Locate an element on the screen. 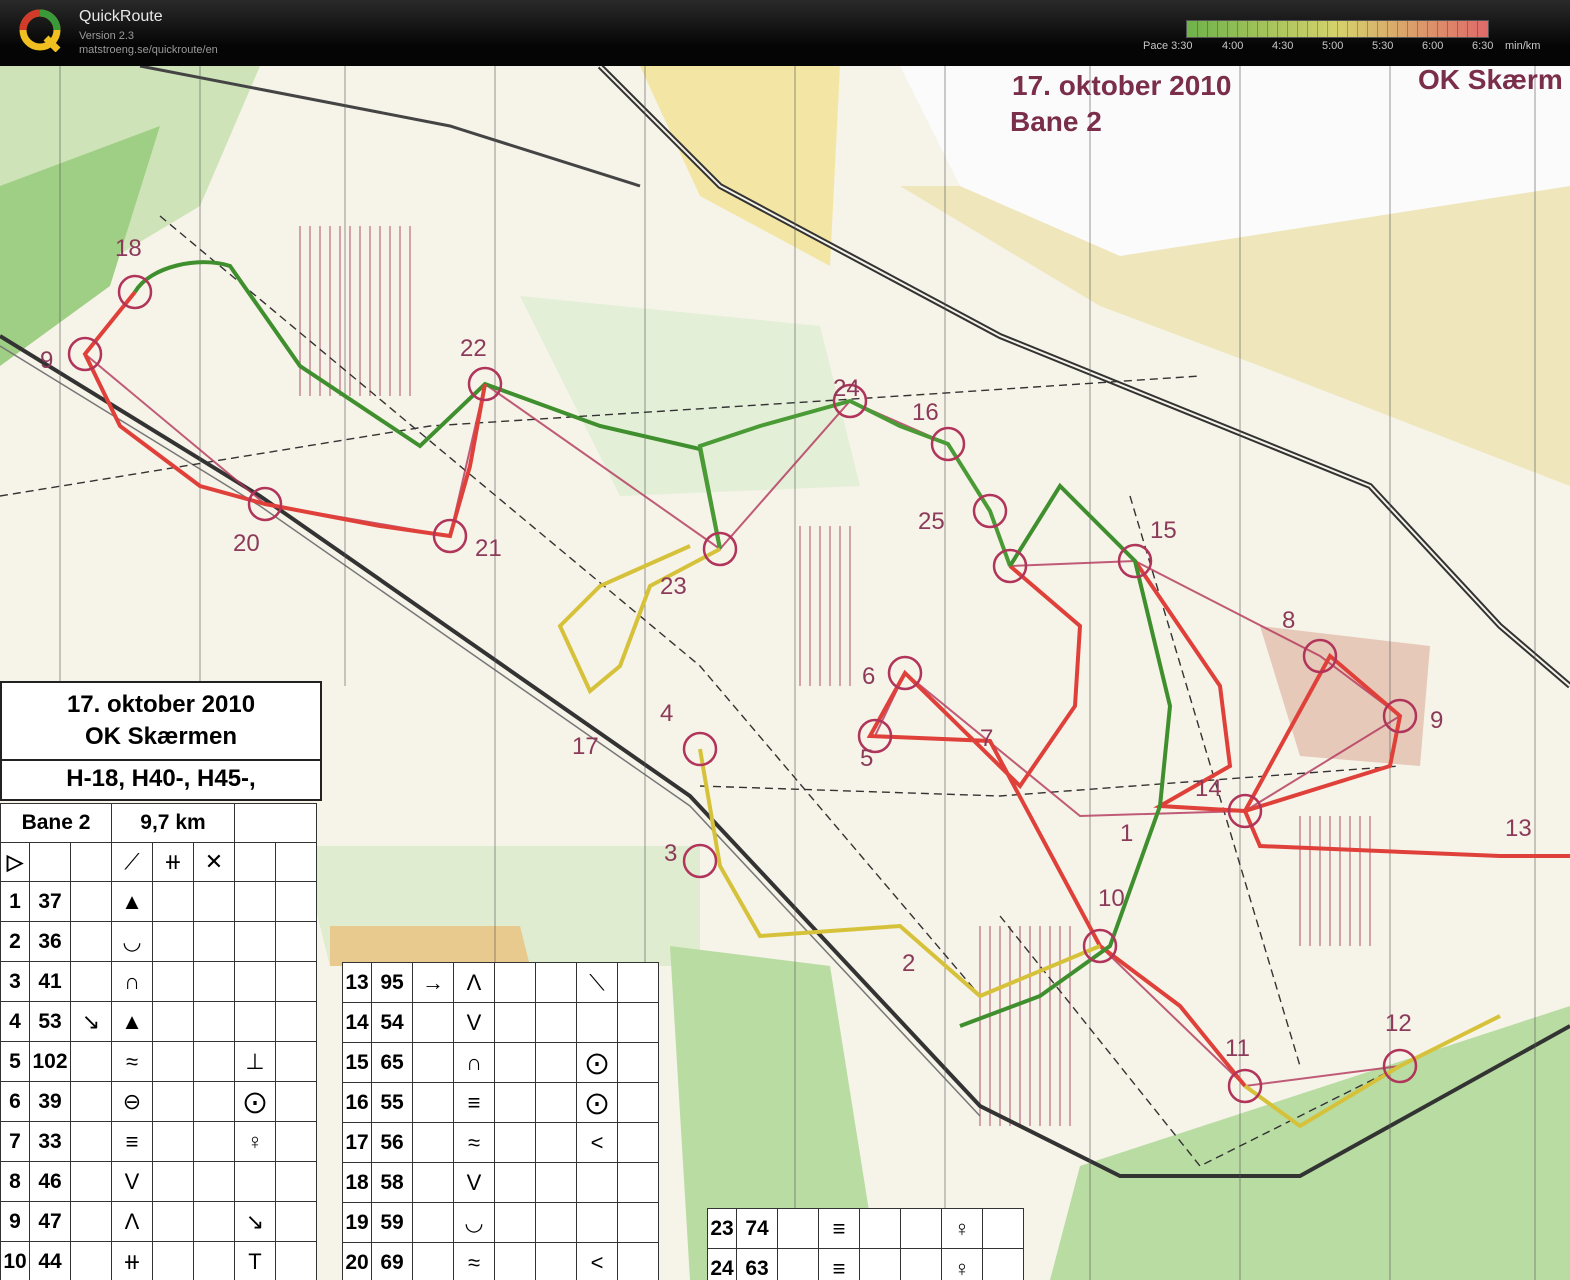 The image size is (1570, 1280). control-row: 8 46 V is located at coordinates (158, 1181).